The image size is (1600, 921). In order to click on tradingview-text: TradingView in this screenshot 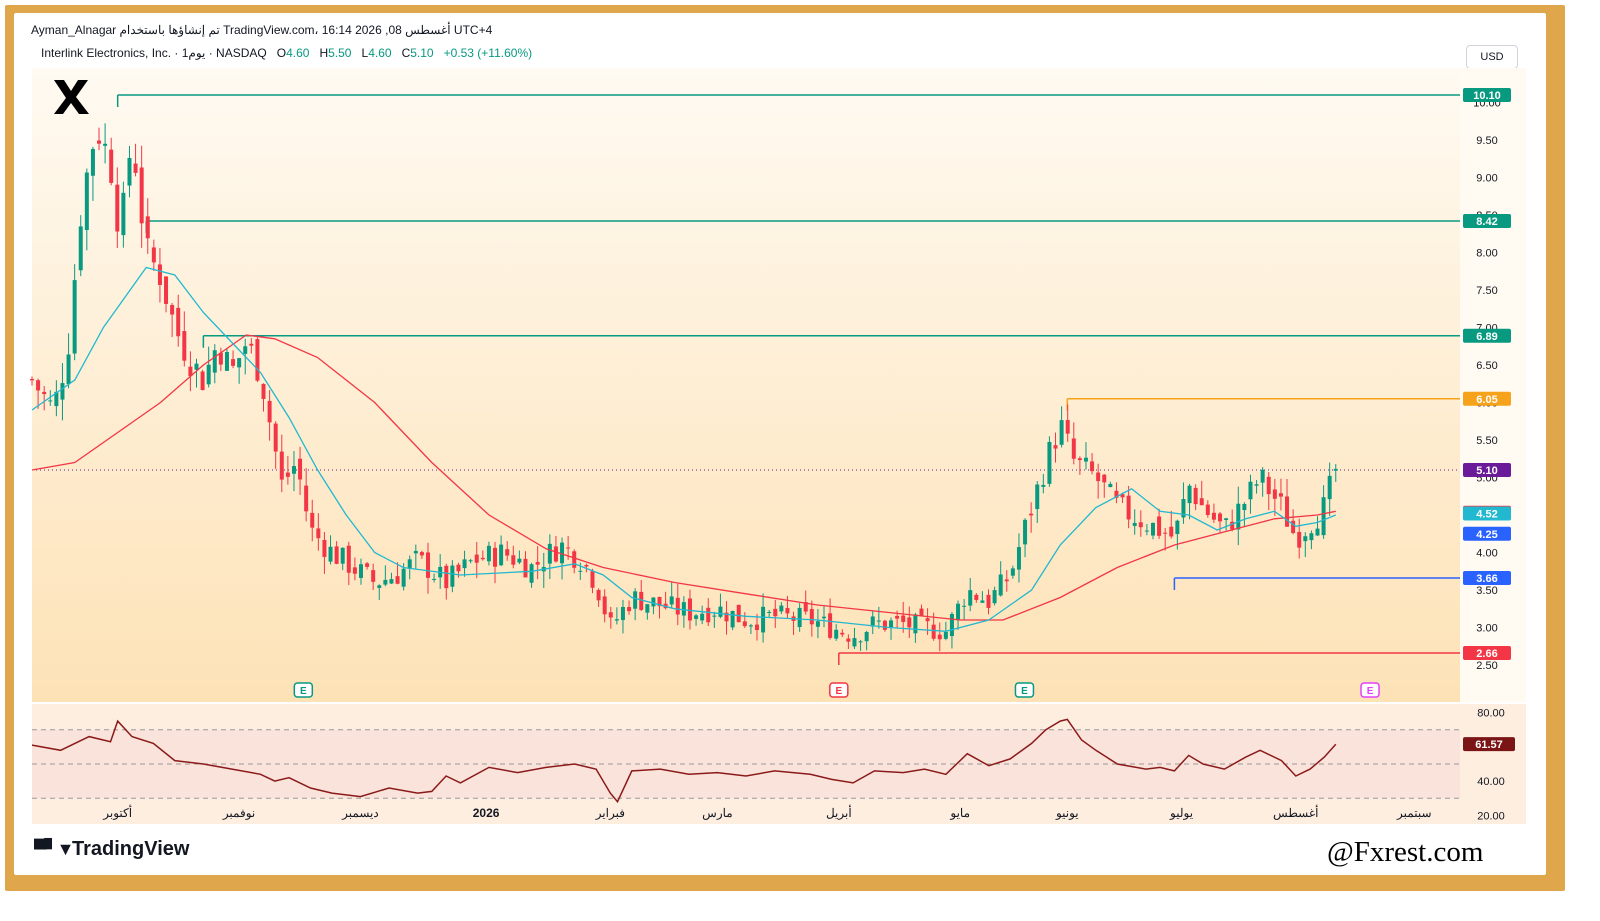, I will do `click(131, 849)`.